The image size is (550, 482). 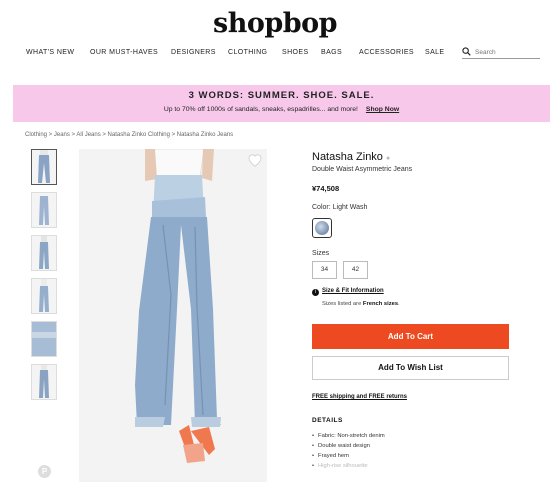 I want to click on brand-name-text: Natasha Zinko, so click(x=347, y=157).